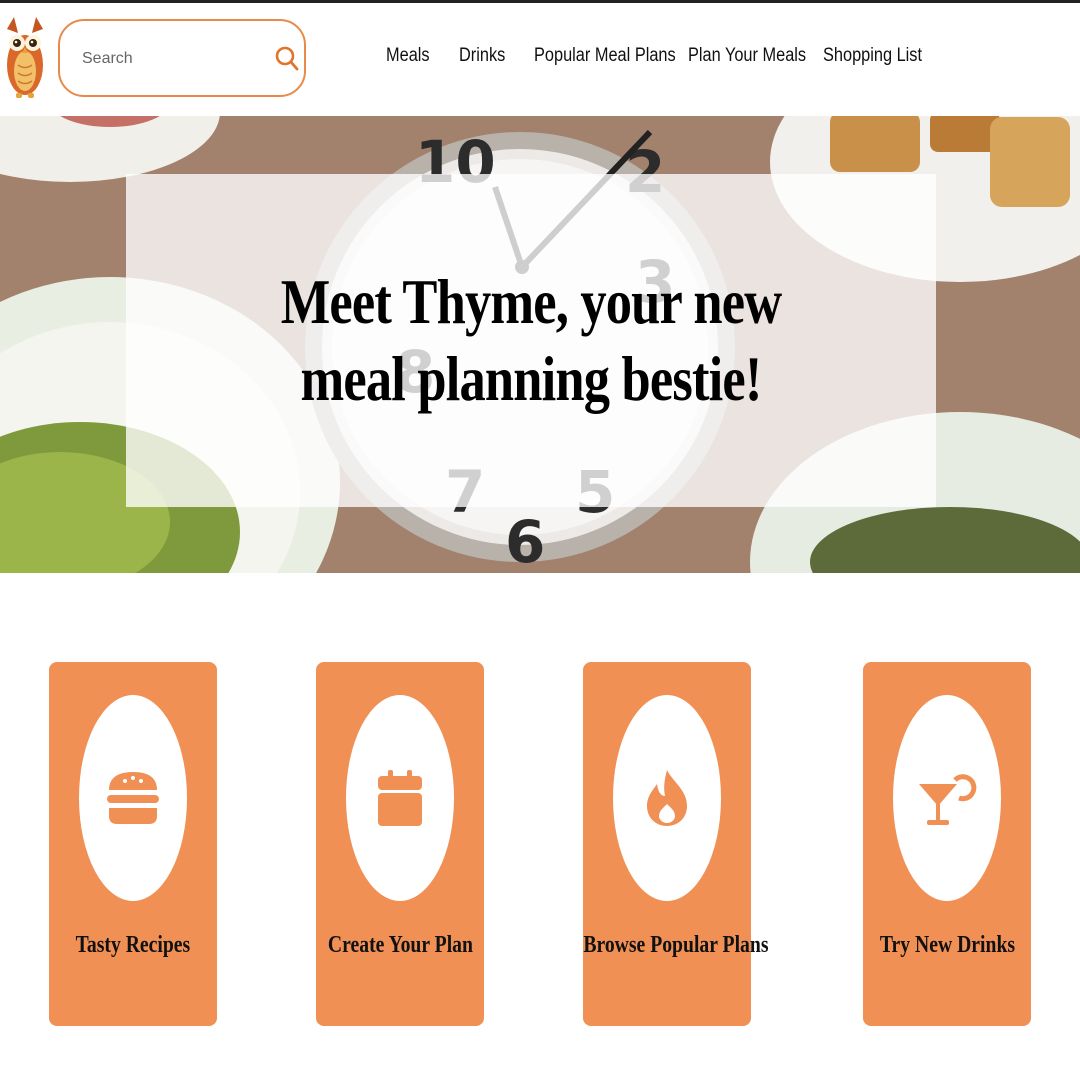 Image resolution: width=1080 pixels, height=1080 pixels. I want to click on nav-meals: Meals, so click(408, 56).